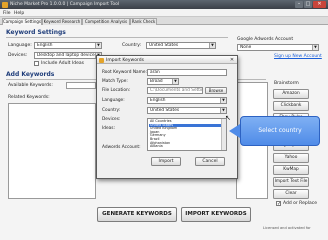 This screenshot has height=240, width=328. I want to click on adwords-value: None, so click(246, 47).